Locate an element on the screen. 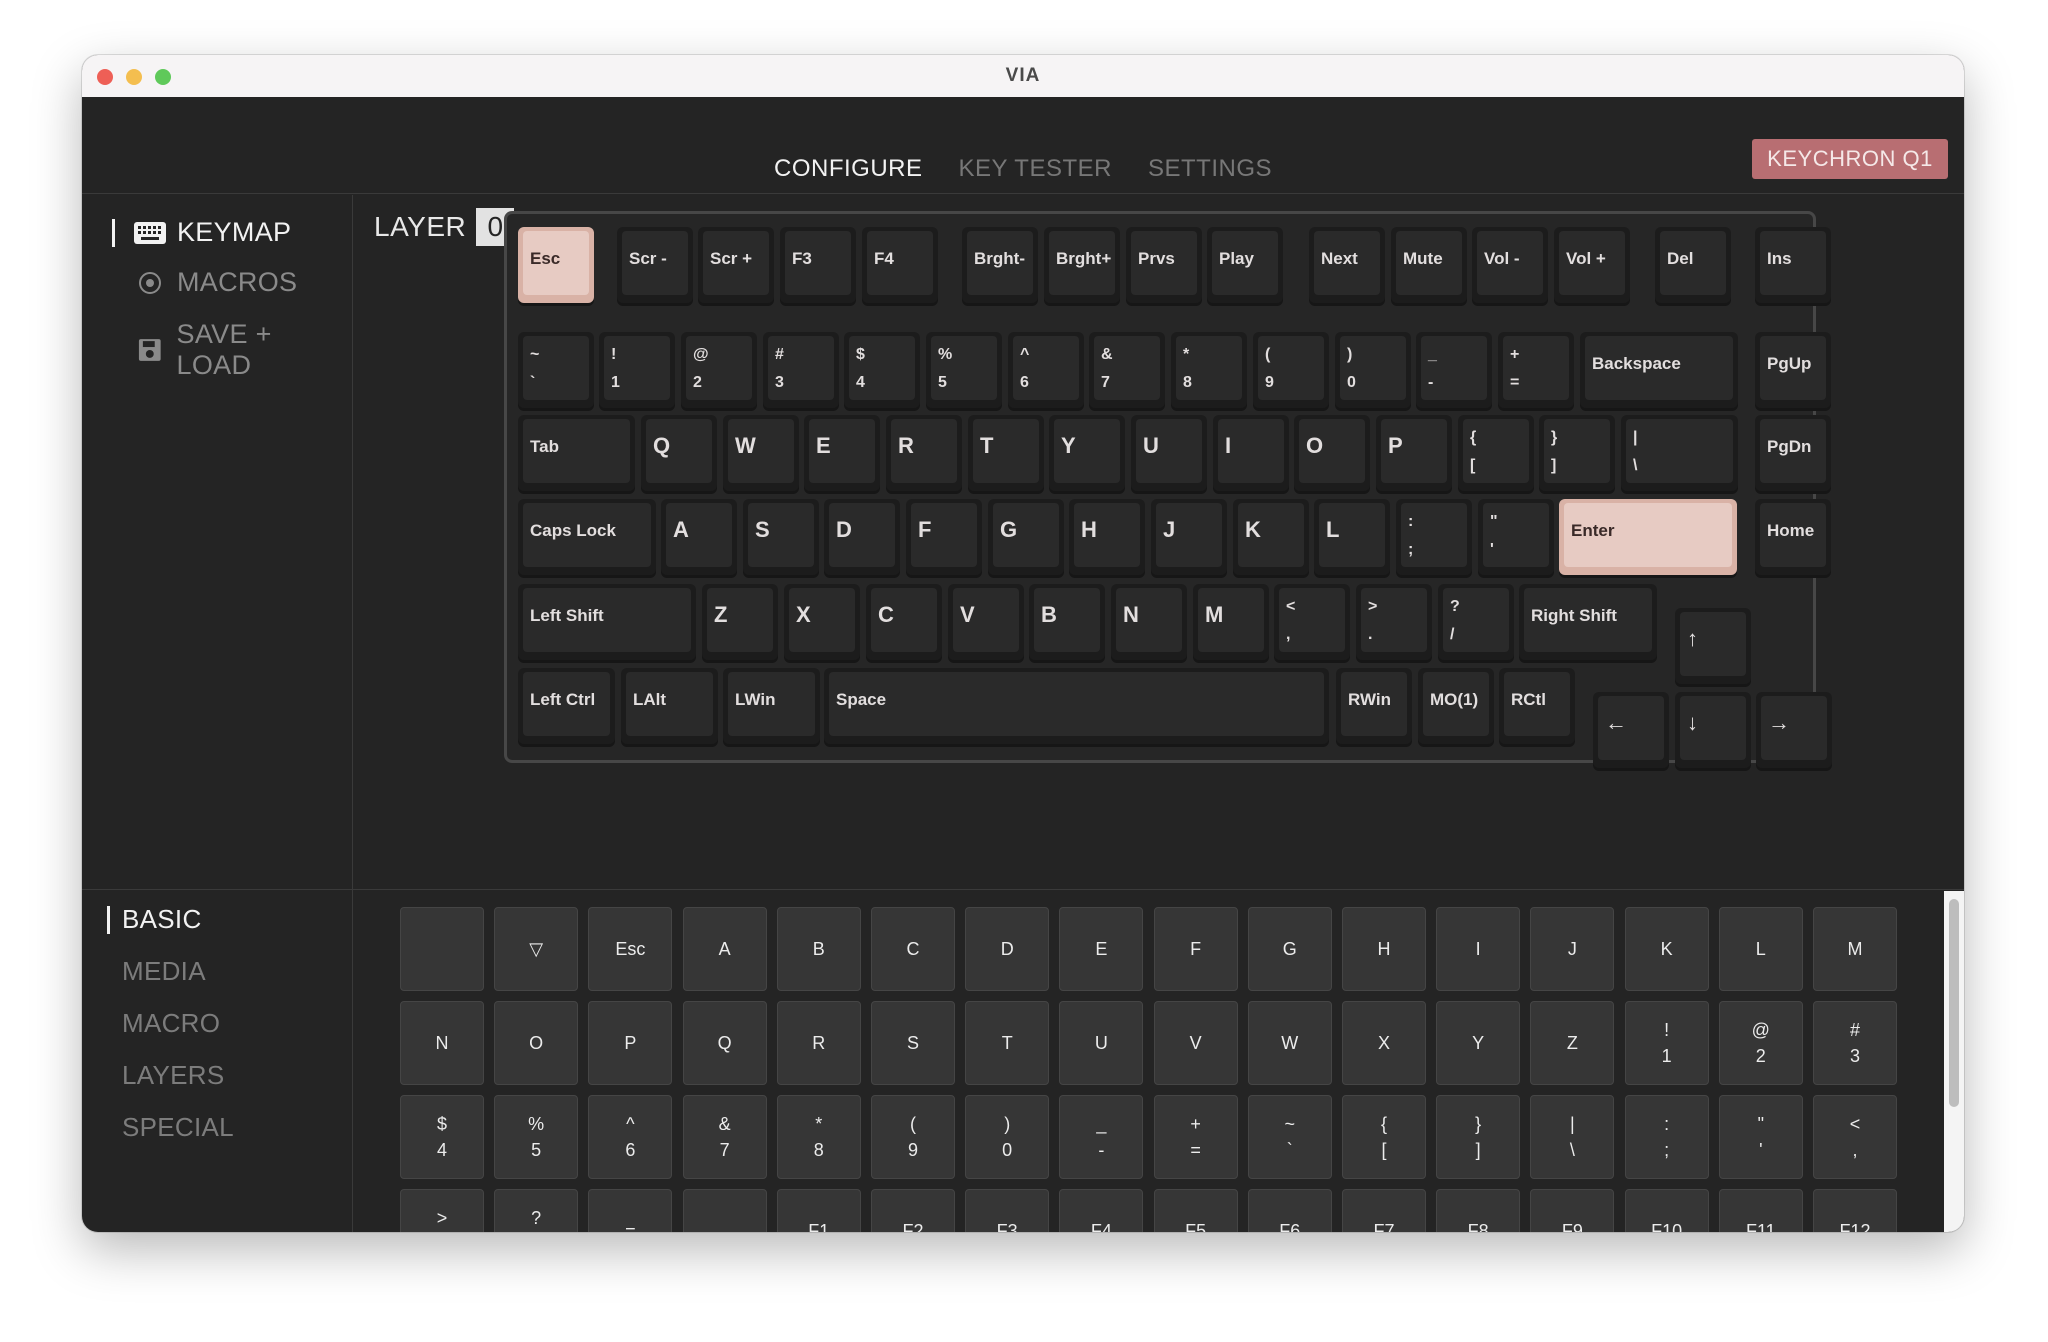 The height and width of the screenshot is (1342, 2048). keycode-g: G is located at coordinates (1289, 949).